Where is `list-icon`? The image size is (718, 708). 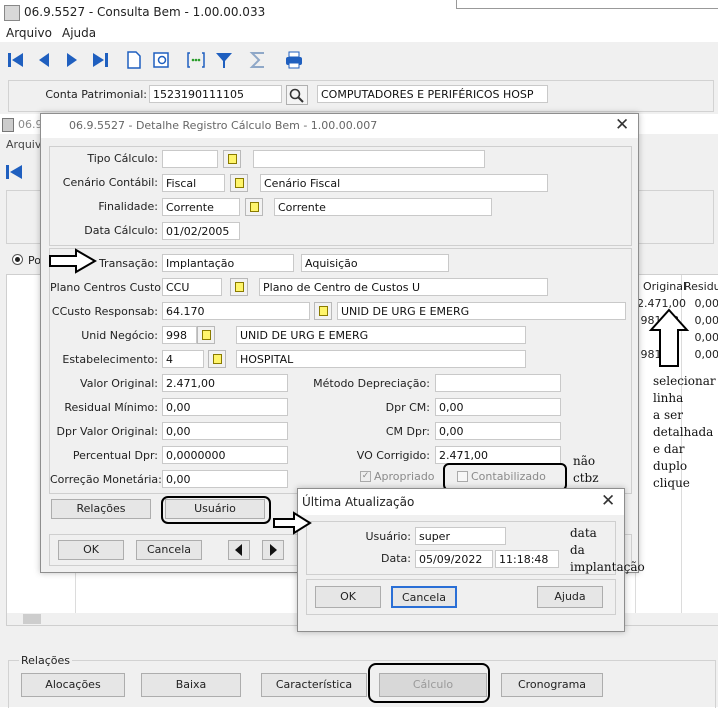 list-icon is located at coordinates (196, 60).